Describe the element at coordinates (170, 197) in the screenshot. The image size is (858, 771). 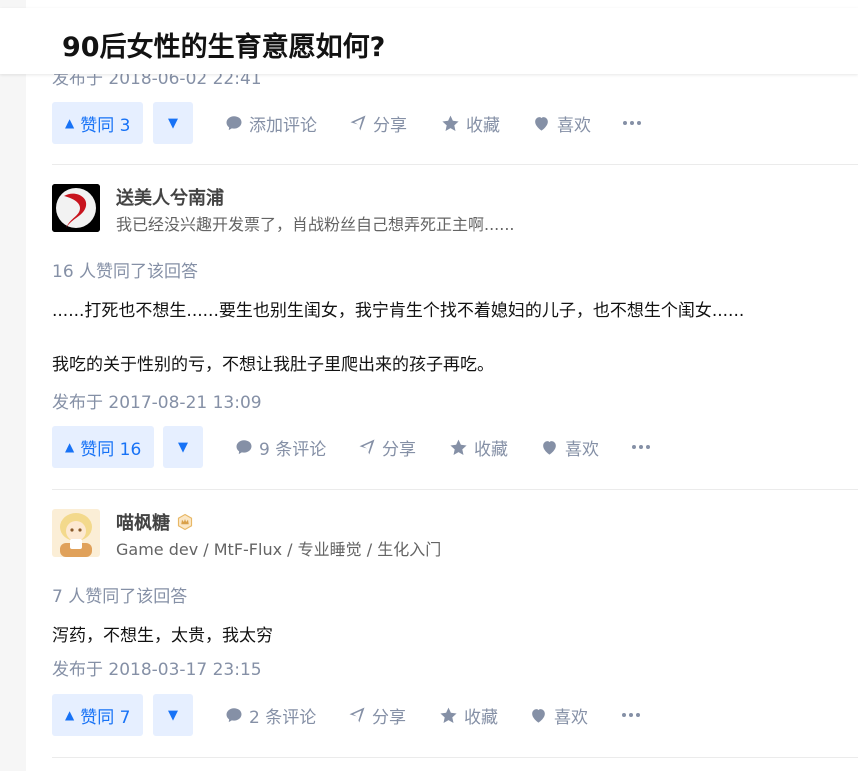
I see `author-name: 送美人兮南浦` at that location.